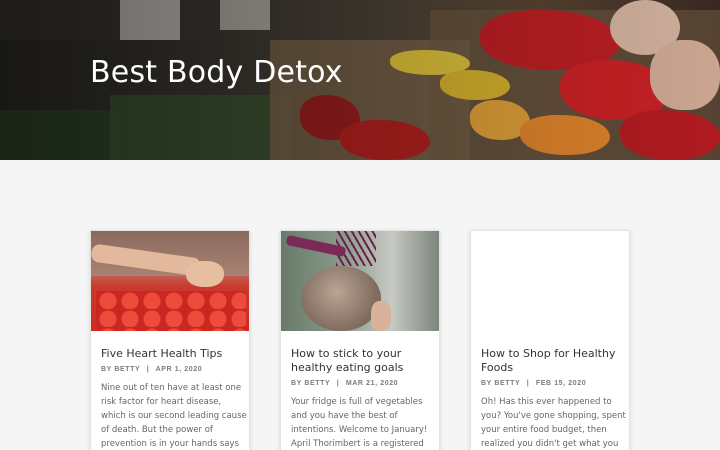  I want to click on post-meta: BY BETTY | MAR 21, 2020, so click(344, 383).